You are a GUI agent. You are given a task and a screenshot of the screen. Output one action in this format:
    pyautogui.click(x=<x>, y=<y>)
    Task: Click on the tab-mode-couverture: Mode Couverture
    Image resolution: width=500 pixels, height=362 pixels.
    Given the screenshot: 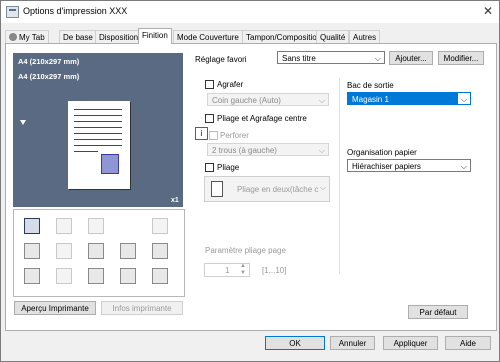 What is the action you would take?
    pyautogui.click(x=208, y=37)
    